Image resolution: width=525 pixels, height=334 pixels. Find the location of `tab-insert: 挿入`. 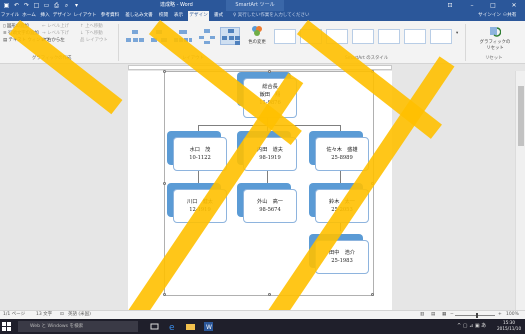

tab-insert: 挿入 is located at coordinates (45, 16).